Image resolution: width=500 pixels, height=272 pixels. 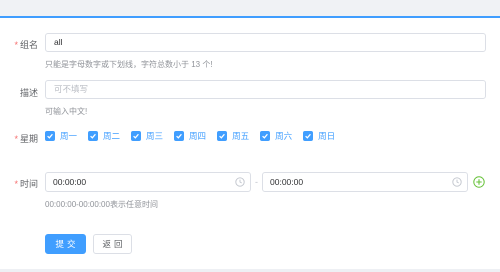 I want to click on time-hint: 00:00:00-00:00:00表示任意时间, so click(x=101, y=204).